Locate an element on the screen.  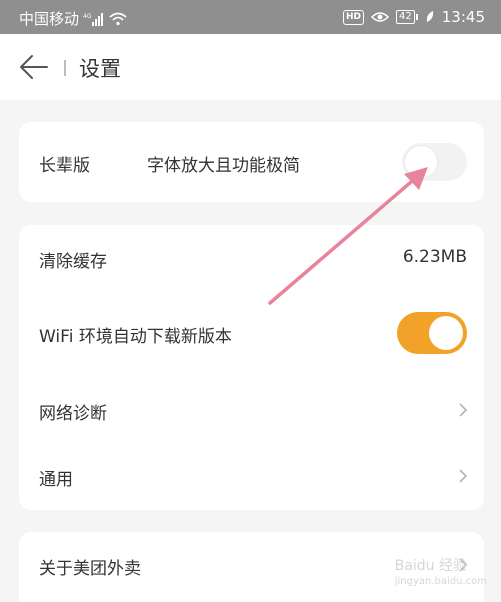
battery-icon: 42 is located at coordinates (407, 17).